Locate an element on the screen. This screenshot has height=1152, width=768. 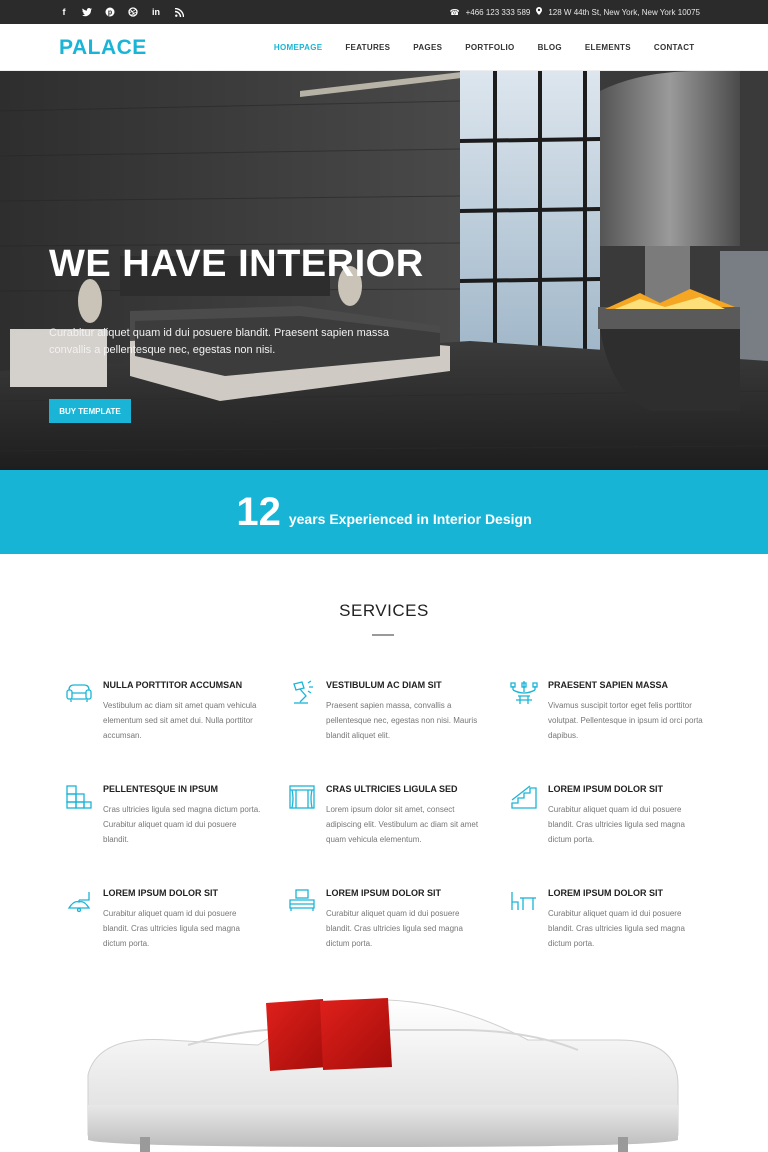
nav-features: FEATURES is located at coordinates (368, 47).